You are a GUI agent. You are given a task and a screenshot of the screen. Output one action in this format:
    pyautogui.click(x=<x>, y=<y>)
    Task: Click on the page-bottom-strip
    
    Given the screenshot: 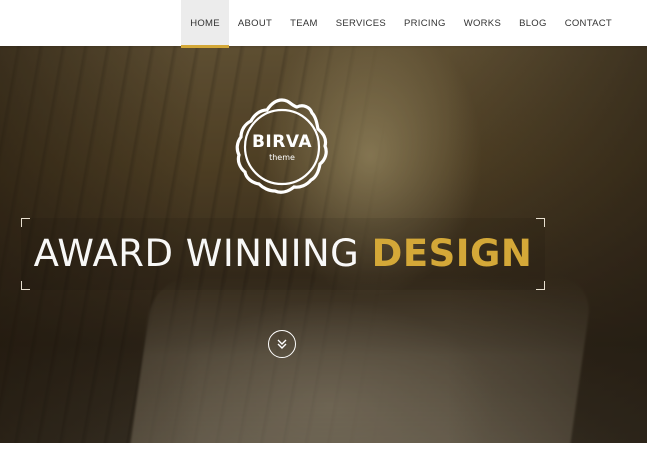 What is the action you would take?
    pyautogui.click(x=323, y=456)
    